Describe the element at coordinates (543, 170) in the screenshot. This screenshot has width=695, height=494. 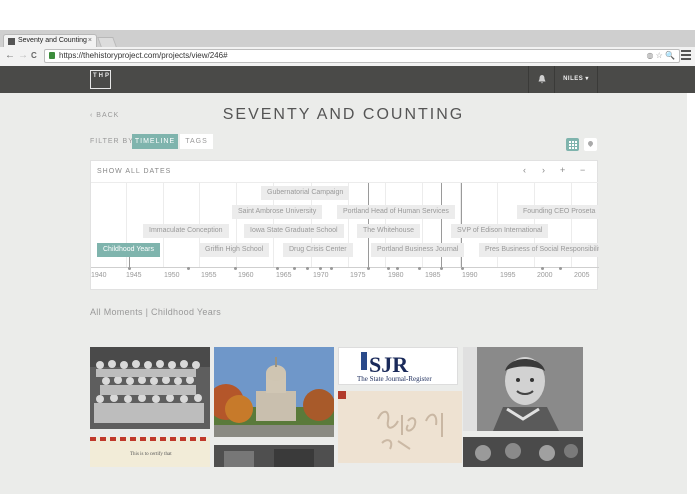
I see `timeline-next-button: ›` at that location.